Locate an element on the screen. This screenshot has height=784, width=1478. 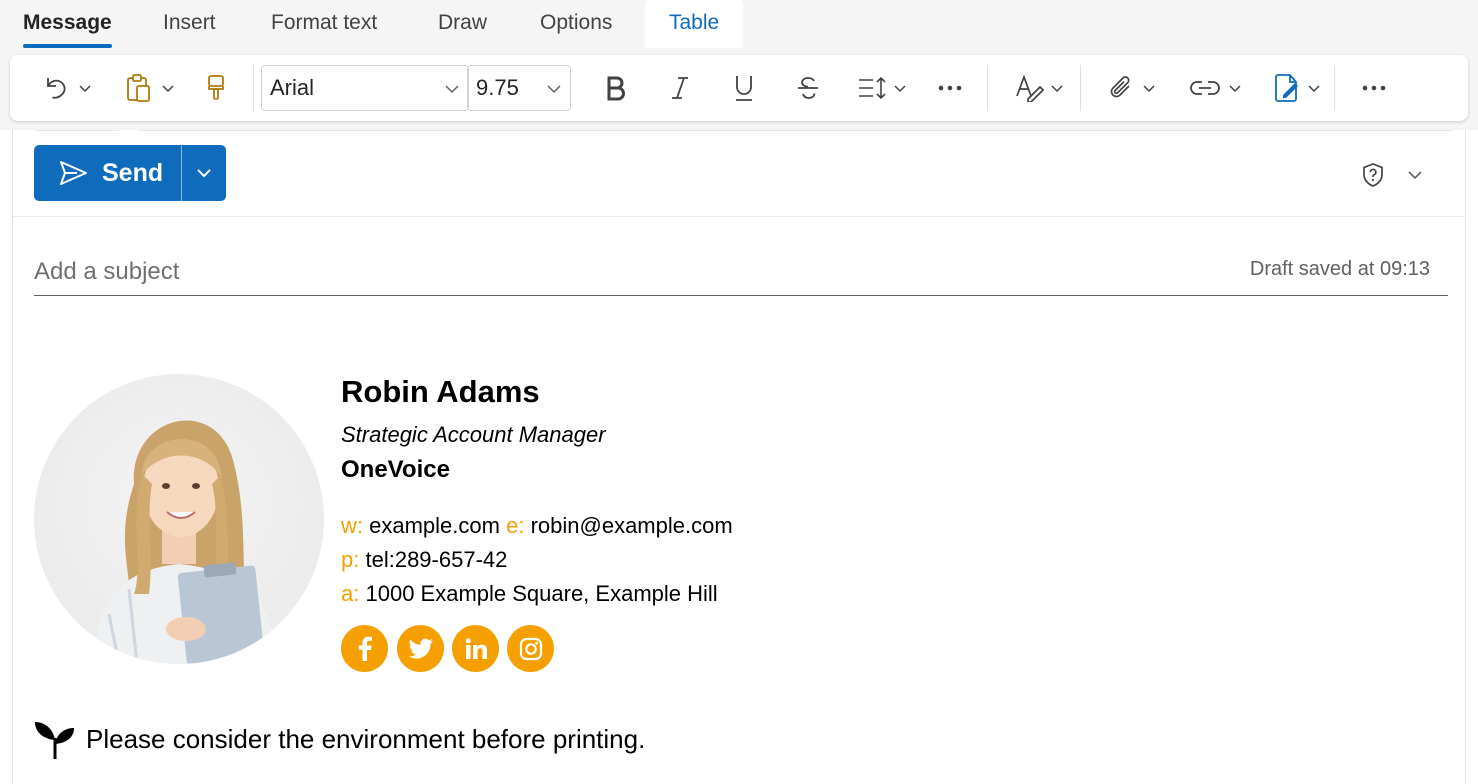
tab-draw-label: Draw is located at coordinates (463, 22).